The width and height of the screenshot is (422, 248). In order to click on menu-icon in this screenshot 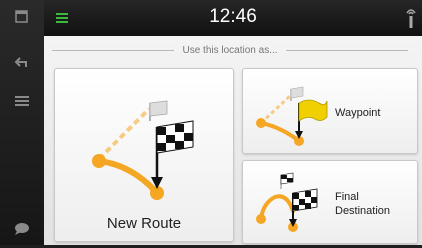, I will do `click(22, 103)`.